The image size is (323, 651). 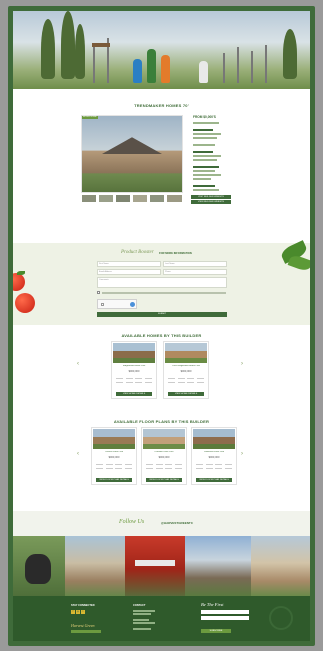 What do you see at coordinates (83, 605) in the screenshot?
I see `stay-connected-heading: STAY CONNECTED` at bounding box center [83, 605].